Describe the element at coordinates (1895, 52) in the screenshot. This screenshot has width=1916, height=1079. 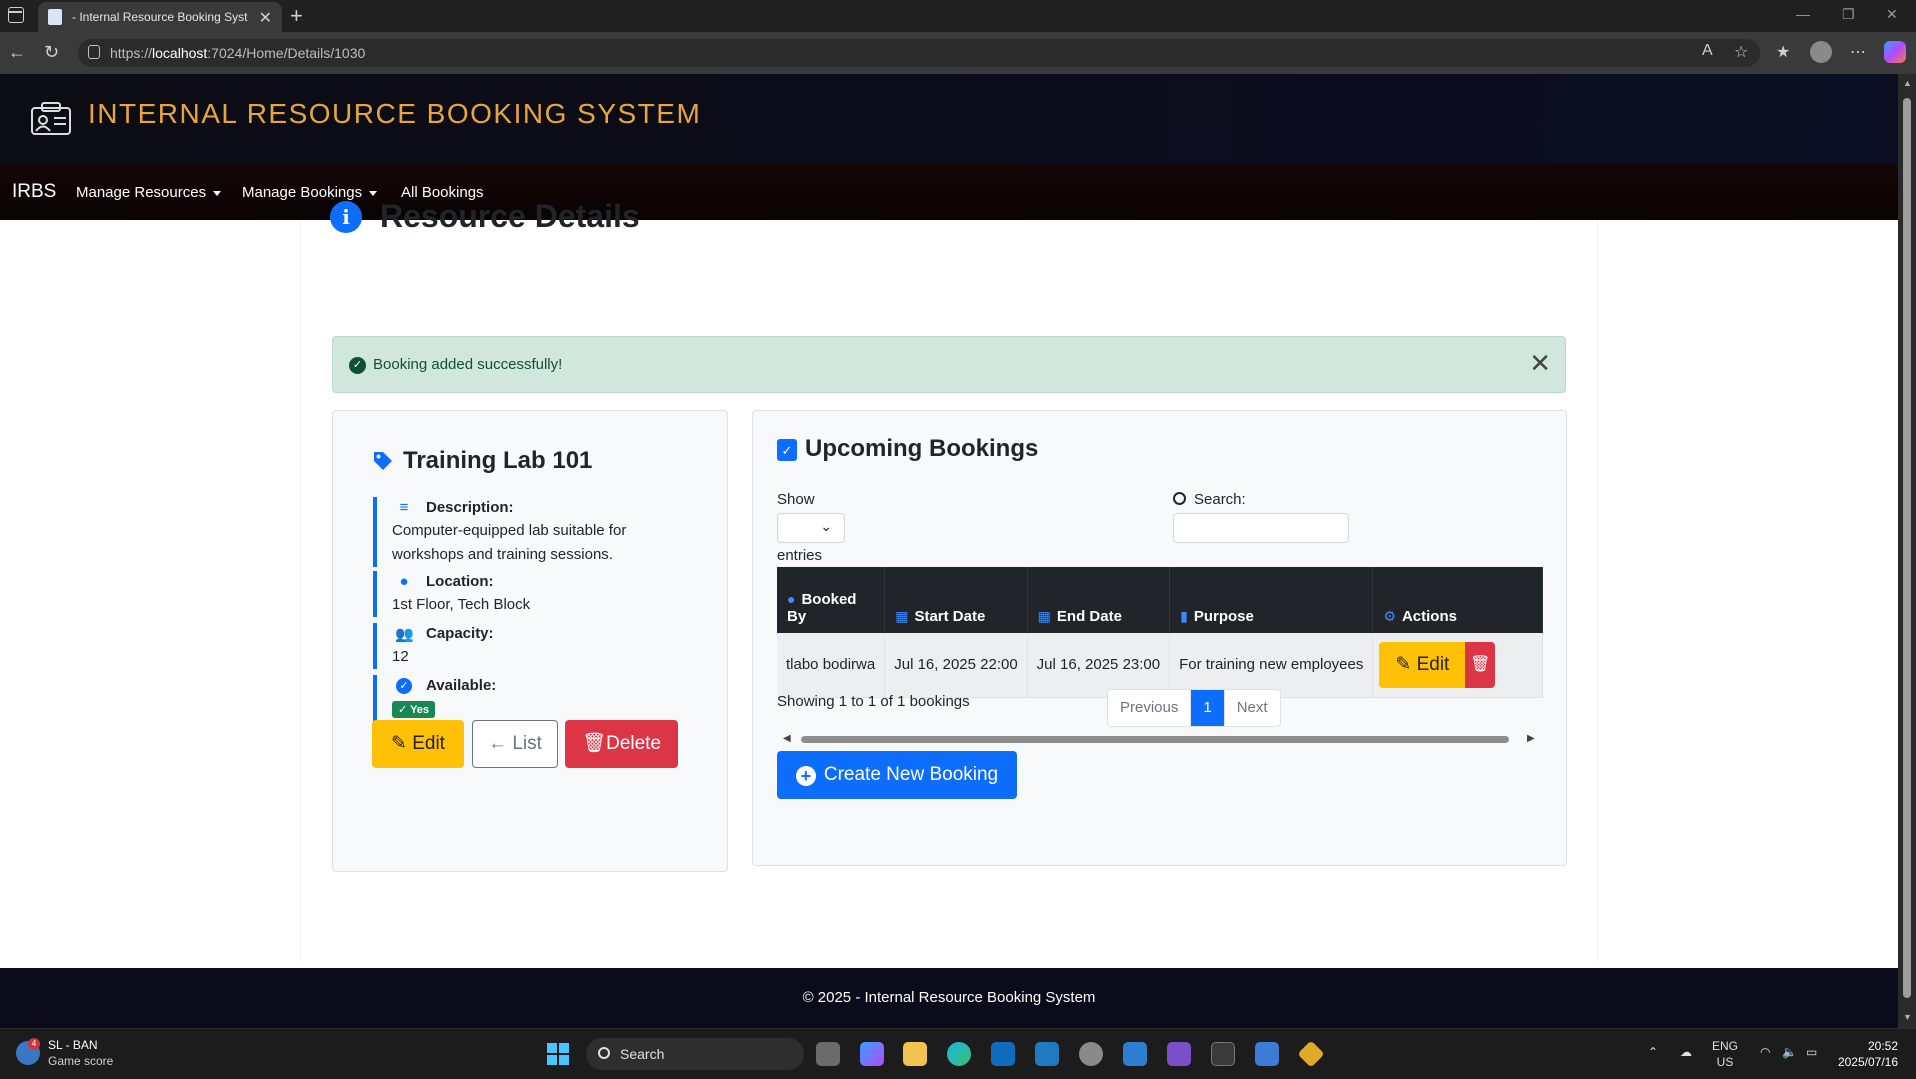
I see `copilot-icon` at that location.